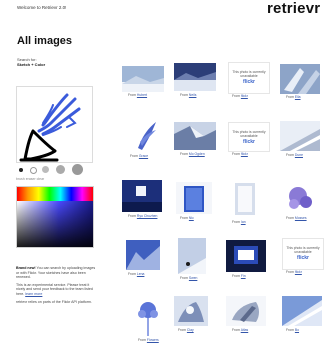  What do you see at coordinates (138, 95) in the screenshot?
I see `result-caption: From Hubert` at bounding box center [138, 95].